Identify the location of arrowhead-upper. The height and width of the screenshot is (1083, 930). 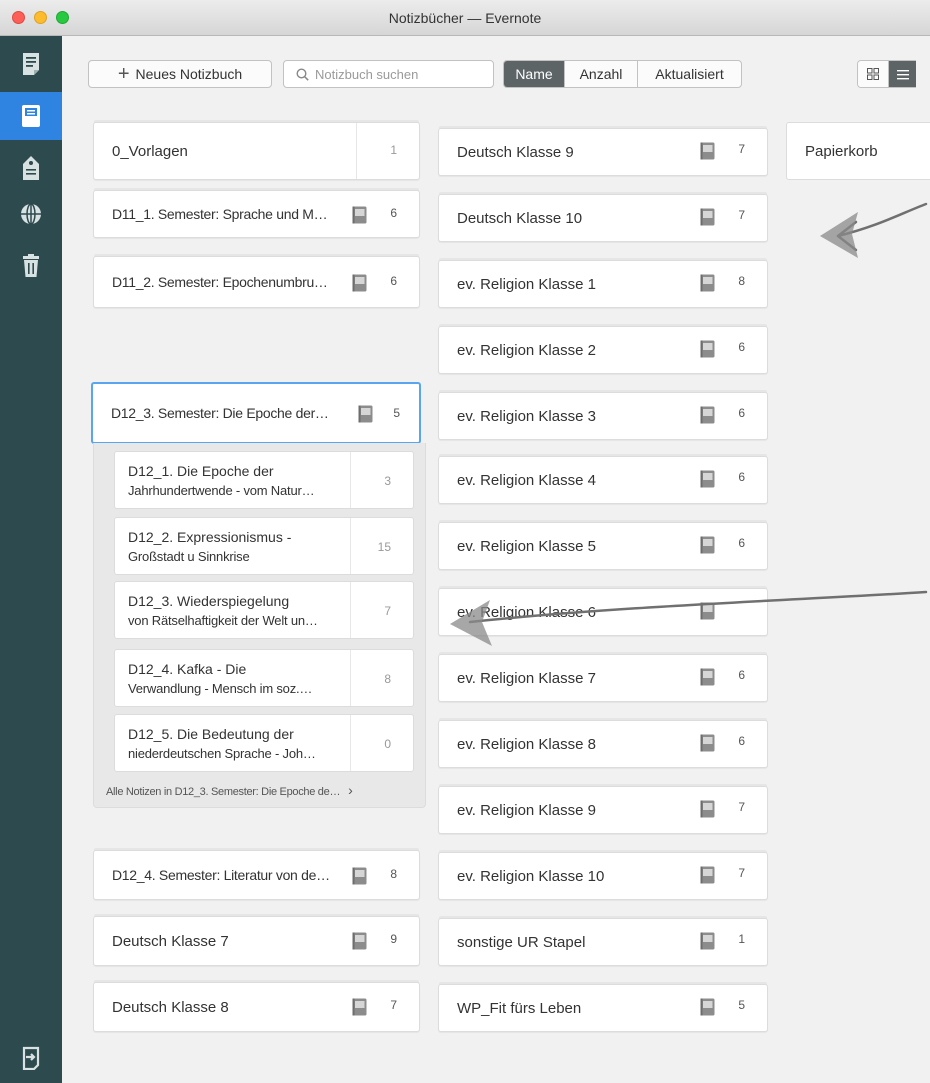
(839, 235).